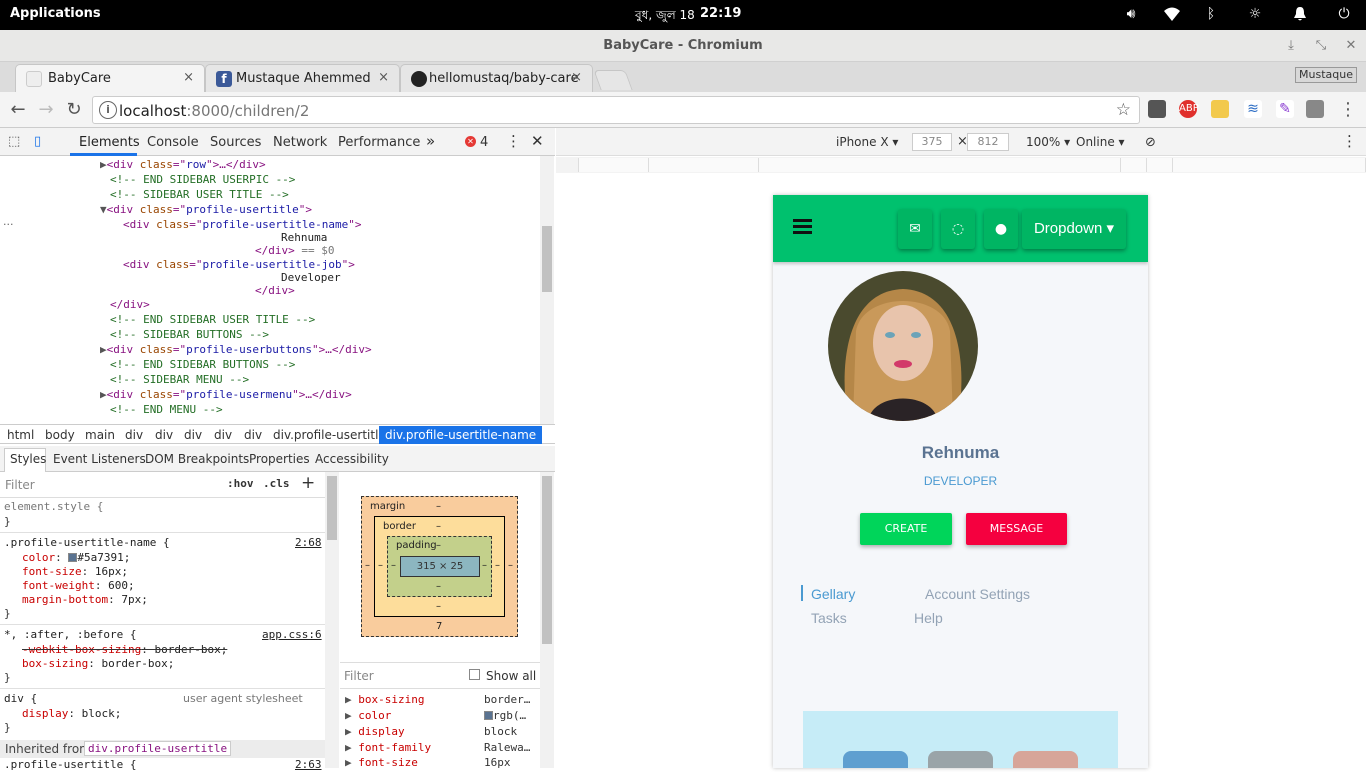 The width and height of the screenshot is (1366, 772). Describe the element at coordinates (352, 459) in the screenshot. I see `subtab-accessibility: Accessibility` at that location.